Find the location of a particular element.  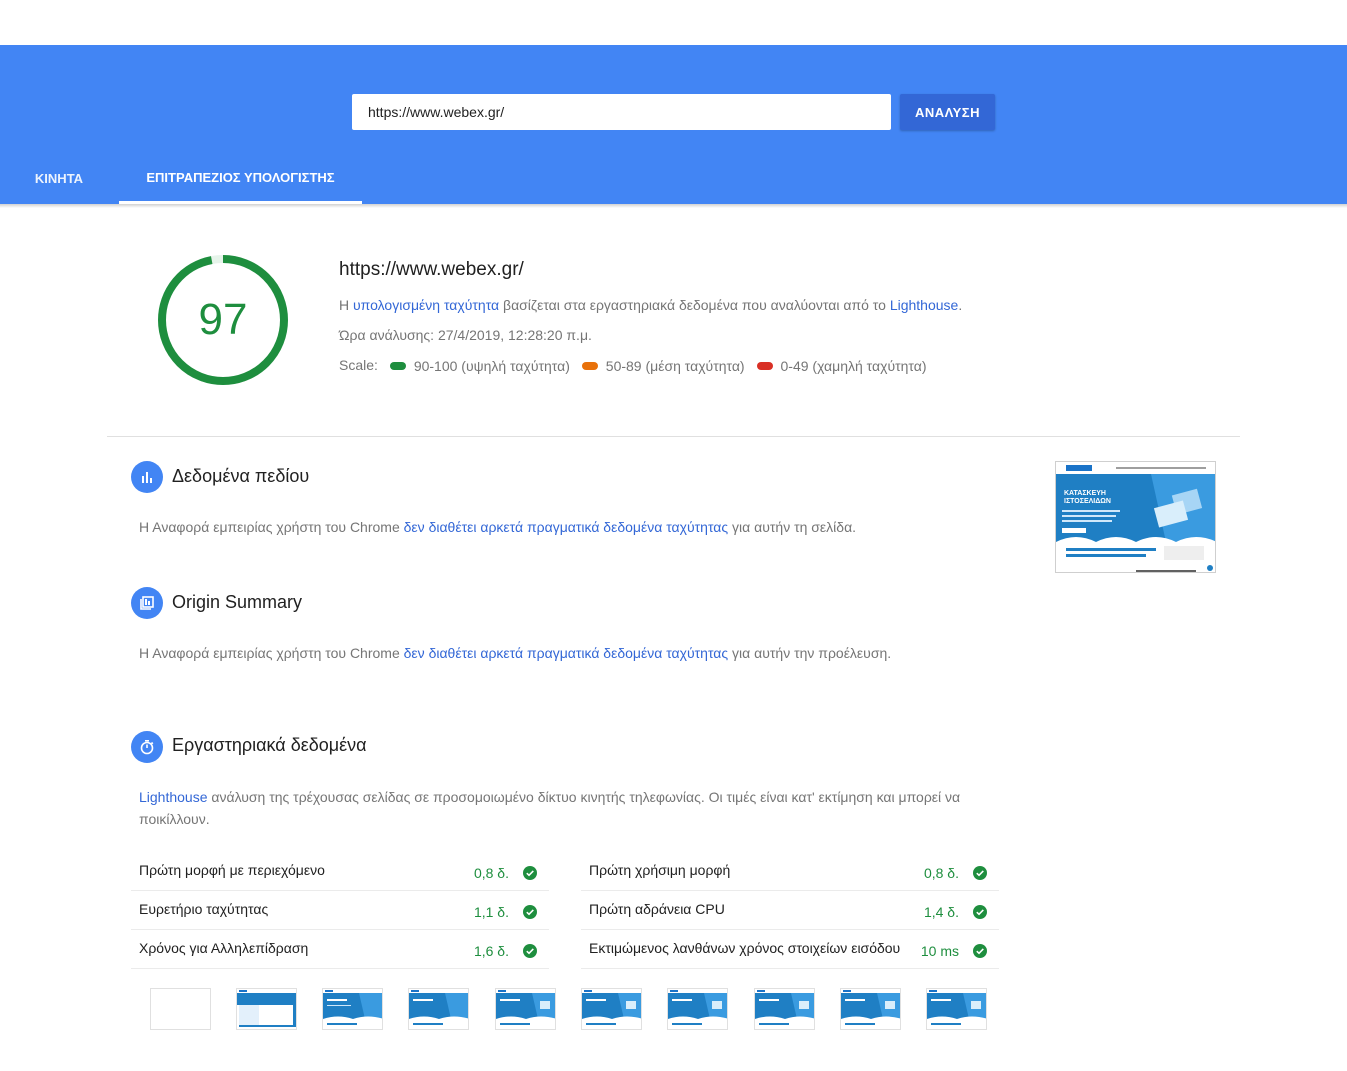

tab-desktop: ΕΠΙΤΡΑΠΕΖΙΟΣ ΥΠΟΛΟΓΙΣΤΗΣ is located at coordinates (240, 178).